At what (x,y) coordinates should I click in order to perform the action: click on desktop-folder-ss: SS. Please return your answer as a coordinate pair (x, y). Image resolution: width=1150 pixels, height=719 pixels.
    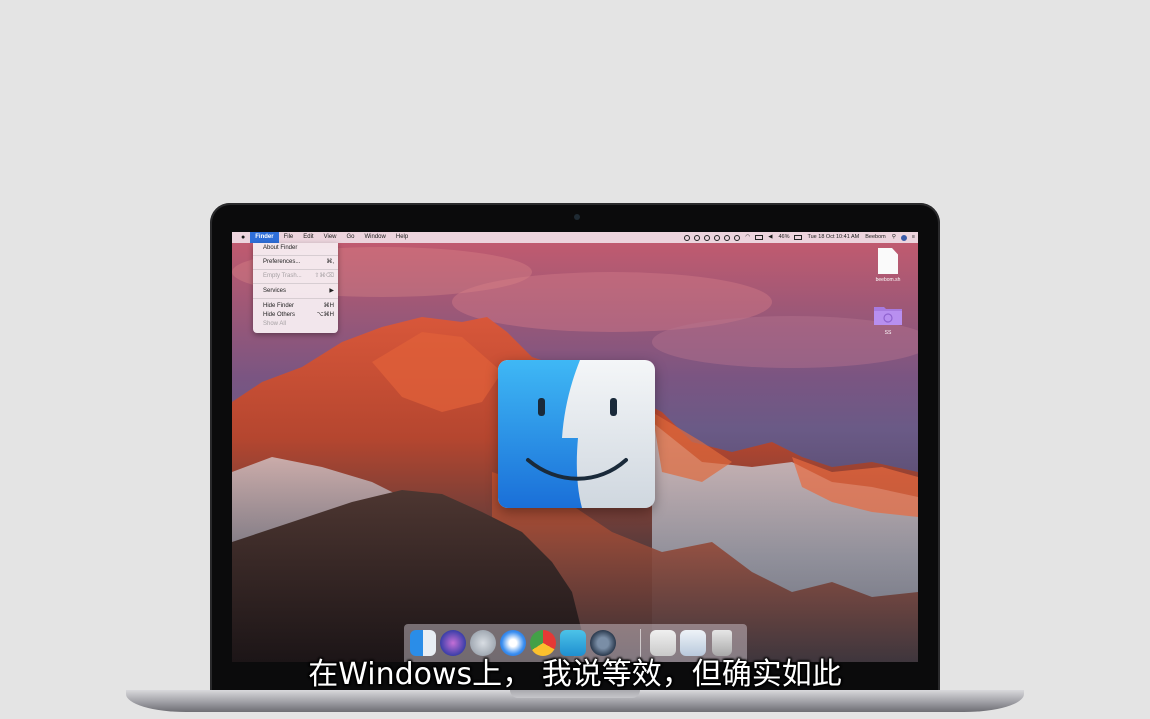
    Looking at the image, I should click on (888, 320).